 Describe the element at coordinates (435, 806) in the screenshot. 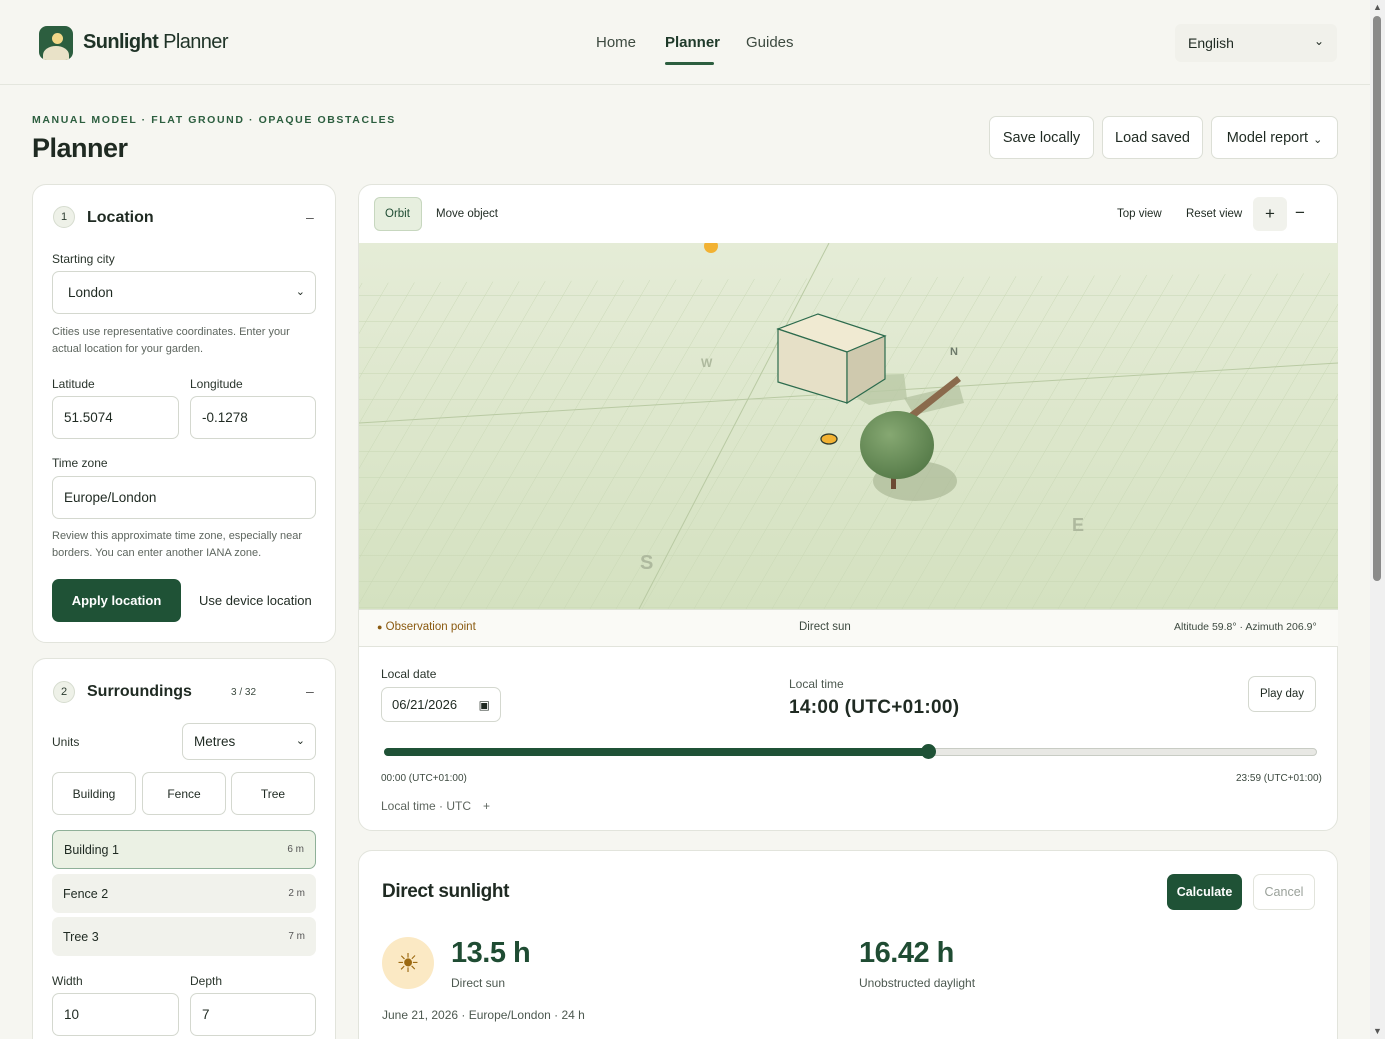

I see `time-mode-toggle: Local time · UTC +` at that location.